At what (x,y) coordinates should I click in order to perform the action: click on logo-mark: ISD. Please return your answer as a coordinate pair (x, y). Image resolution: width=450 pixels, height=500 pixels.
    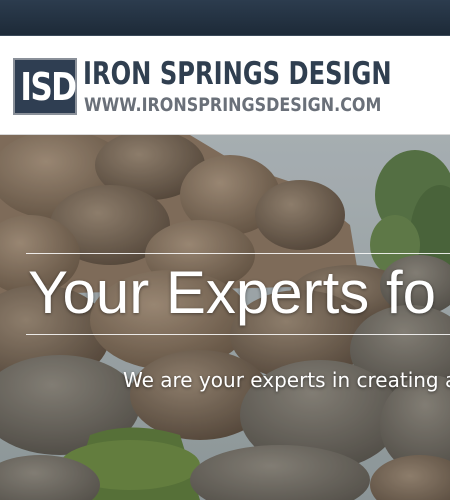
    Looking at the image, I should click on (45, 86).